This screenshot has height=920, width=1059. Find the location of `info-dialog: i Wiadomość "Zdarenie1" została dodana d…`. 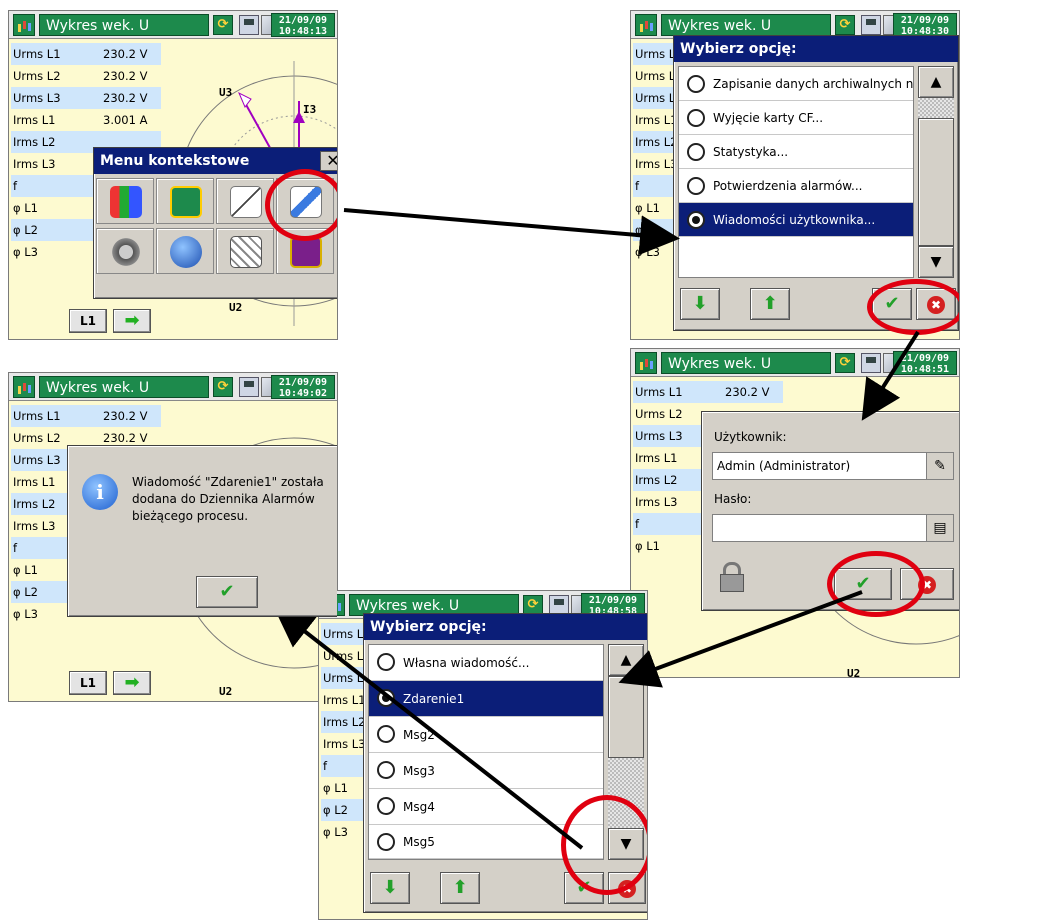

info-dialog: i Wiadomość "Zdarenie1" została dodana d… is located at coordinates (202, 531).